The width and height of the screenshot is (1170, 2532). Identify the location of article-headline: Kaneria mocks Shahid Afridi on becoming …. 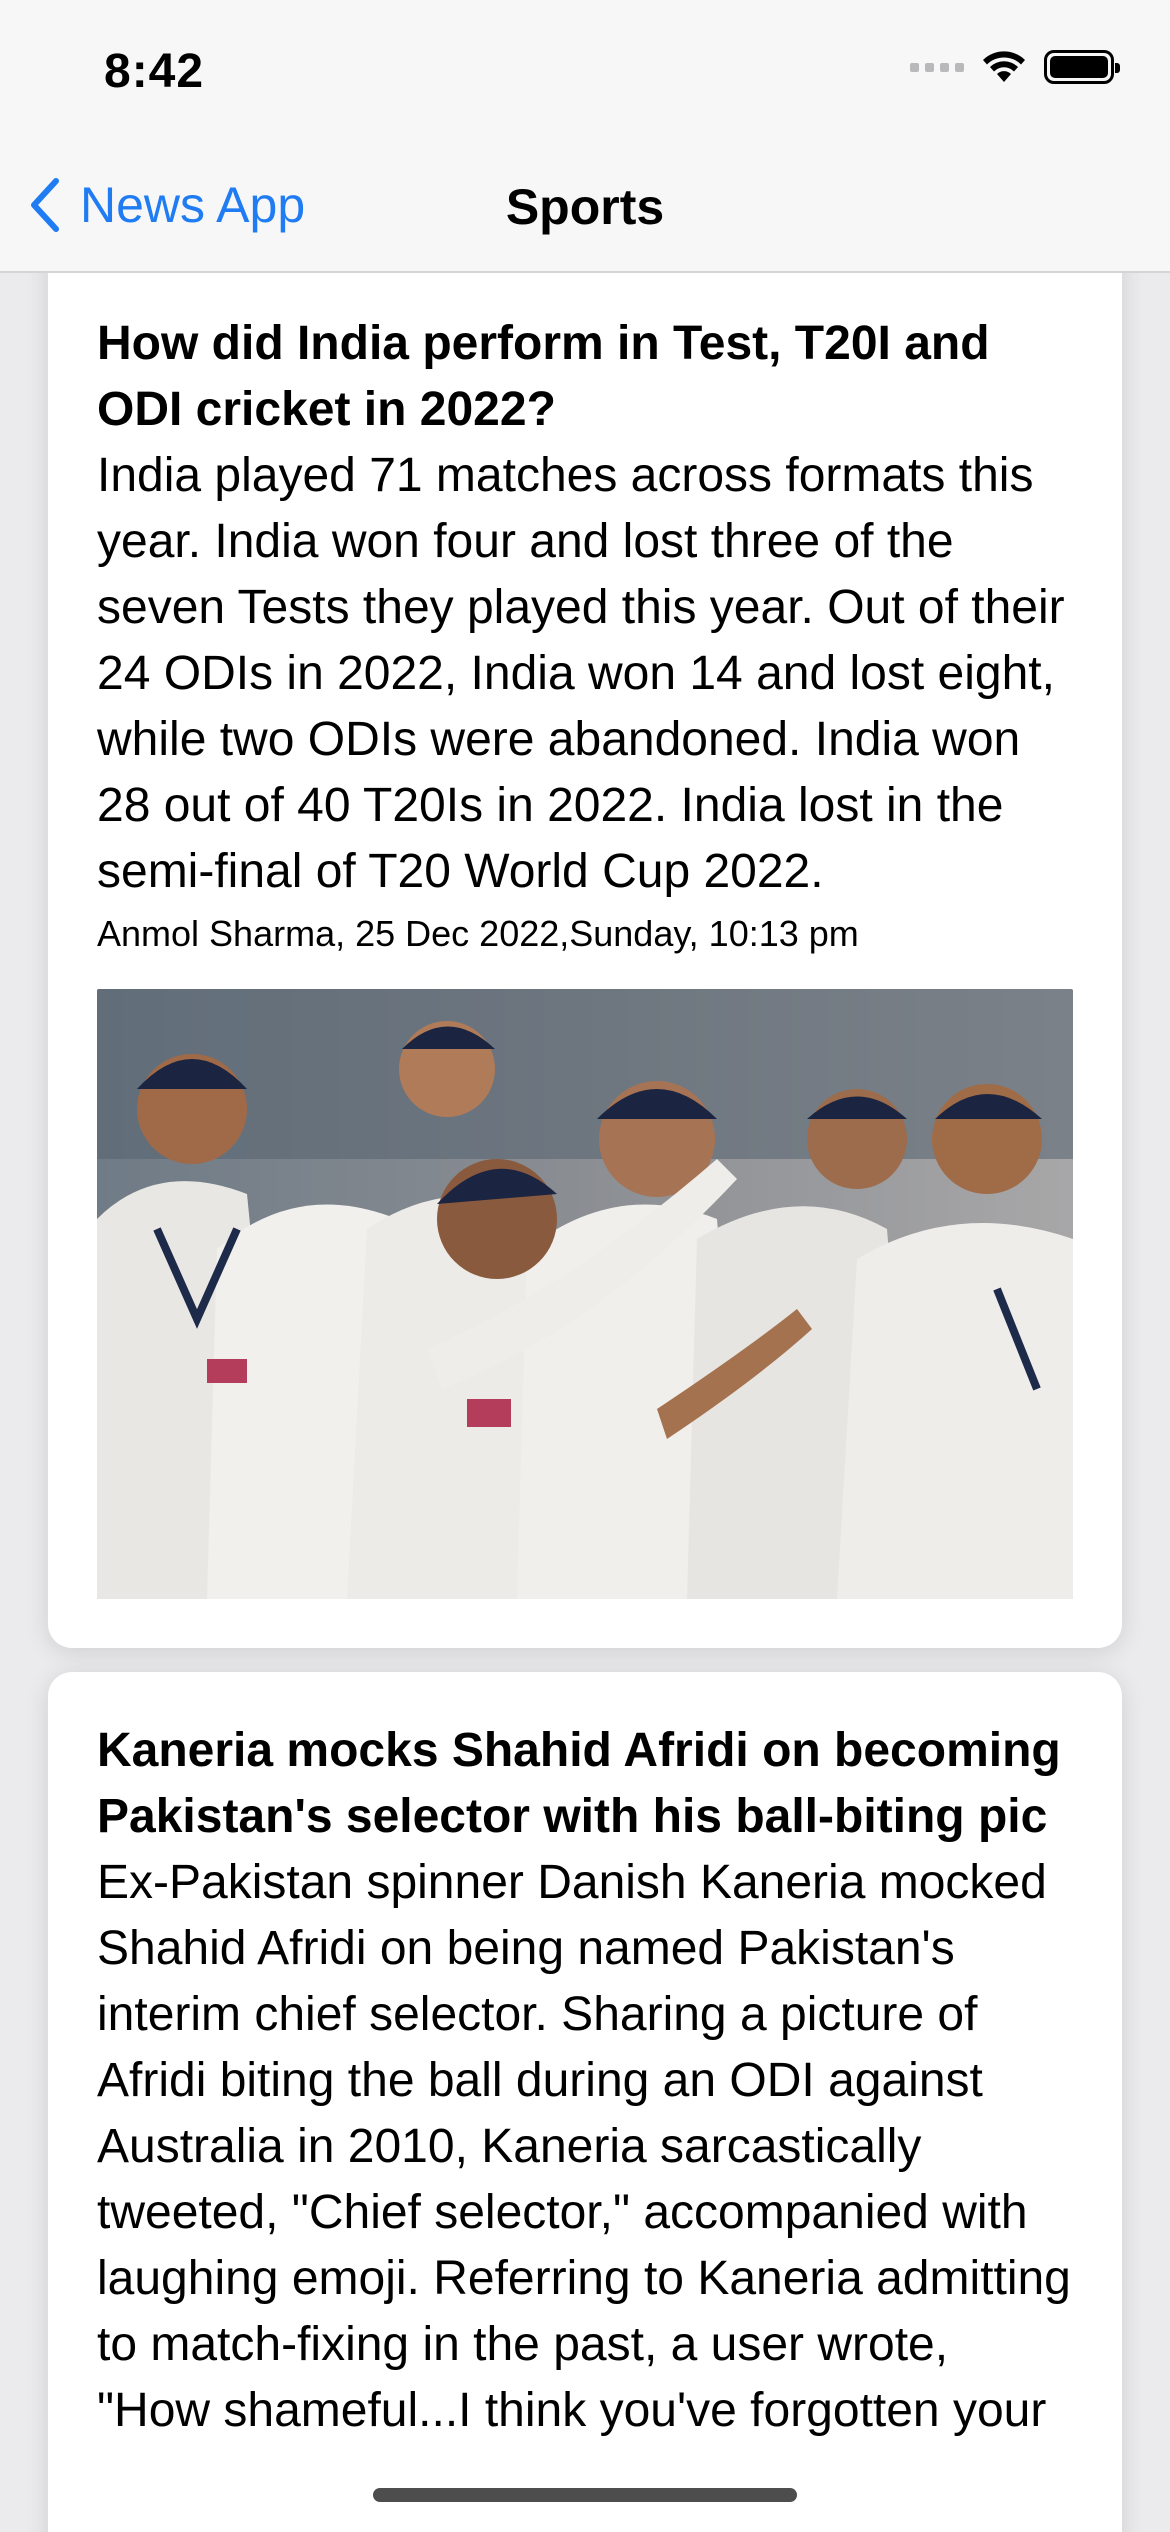
(579, 1783).